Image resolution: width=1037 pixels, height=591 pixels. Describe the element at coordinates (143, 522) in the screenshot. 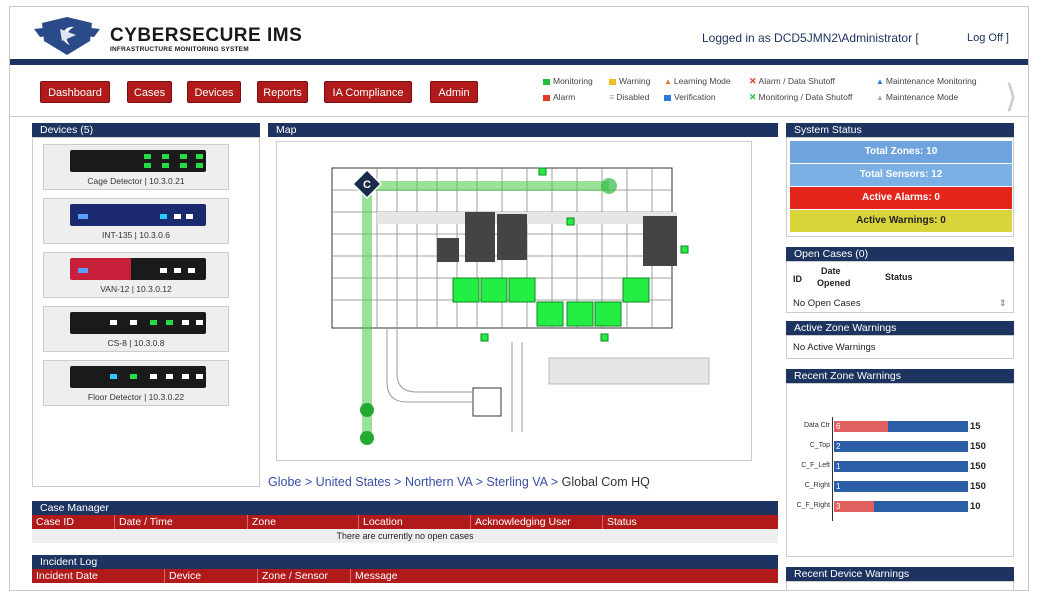

I see `col-date-time: Date / Time` at that location.